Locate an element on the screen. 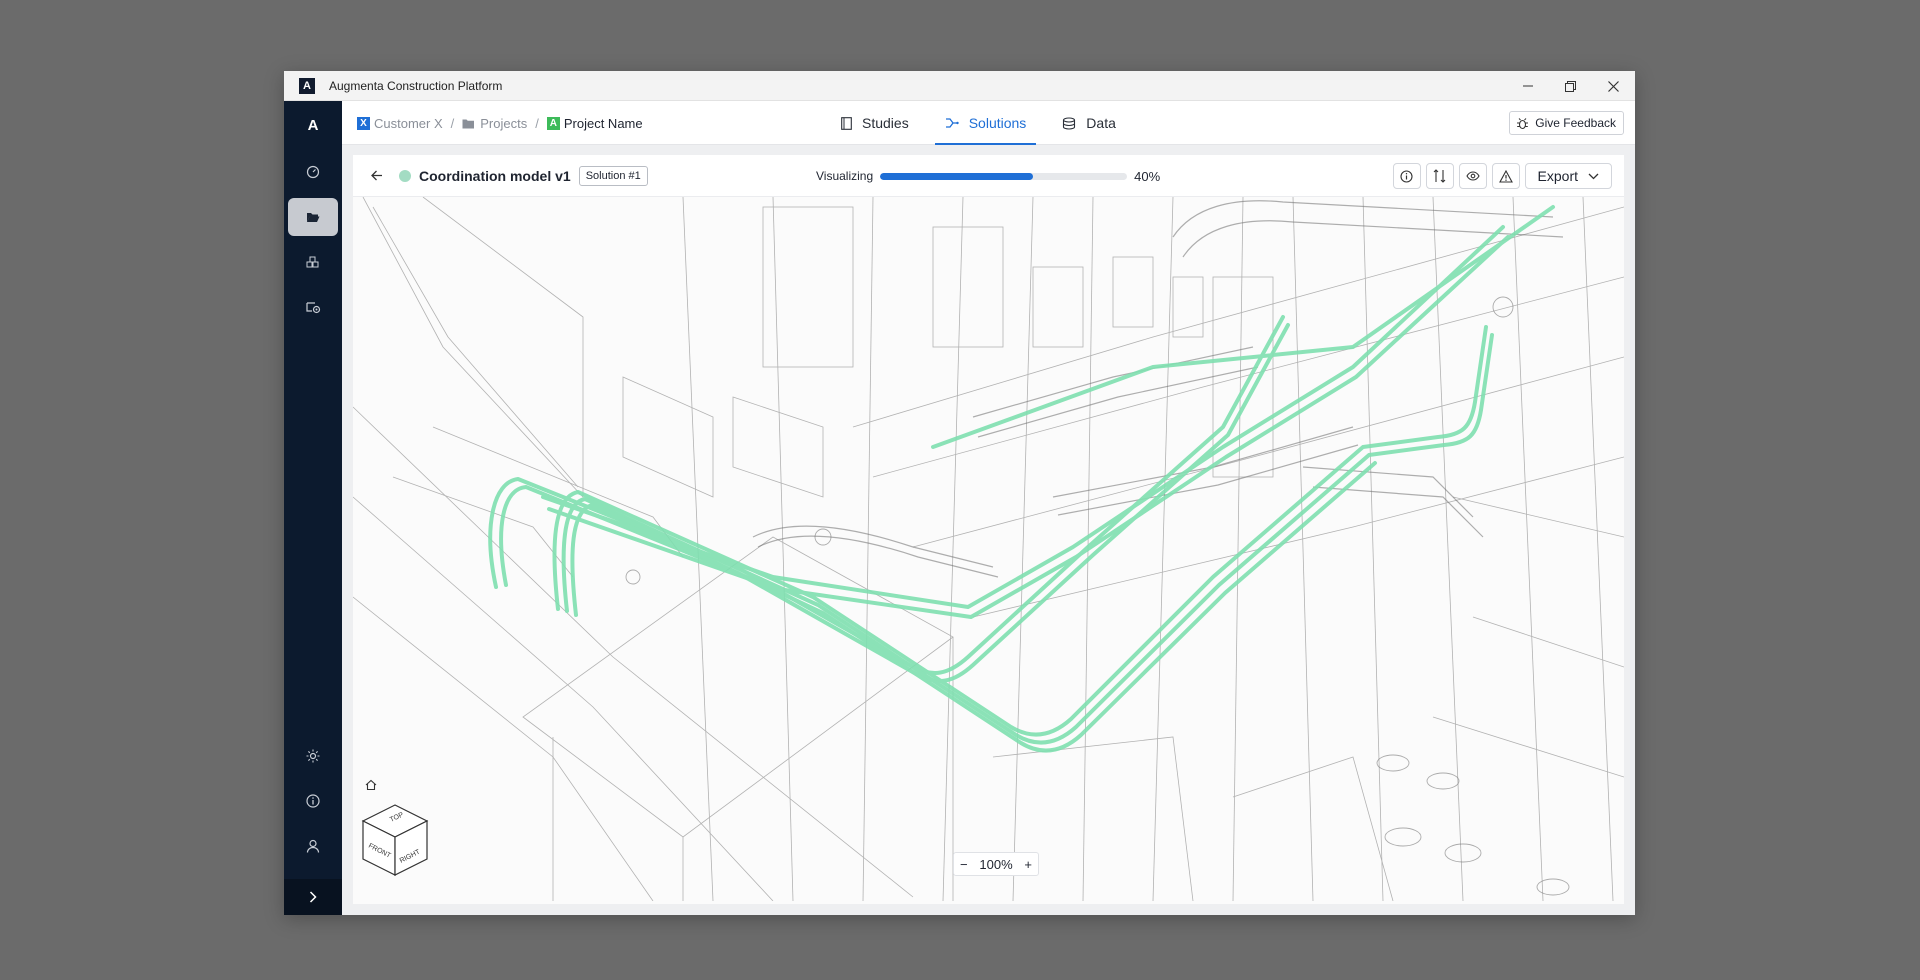 The image size is (1920, 980). export-label: Export is located at coordinates (1557, 176).